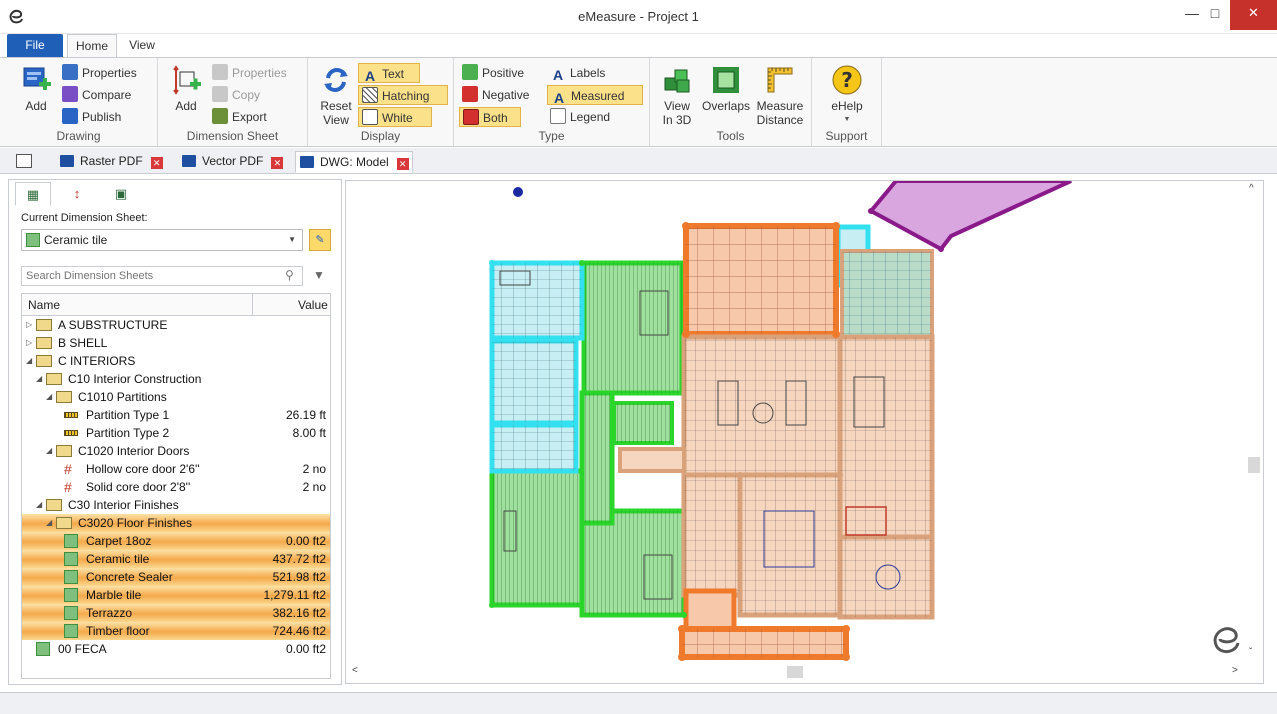 The width and height of the screenshot is (1277, 714). What do you see at coordinates (726, 80) in the screenshot?
I see `overlaps-icon` at bounding box center [726, 80].